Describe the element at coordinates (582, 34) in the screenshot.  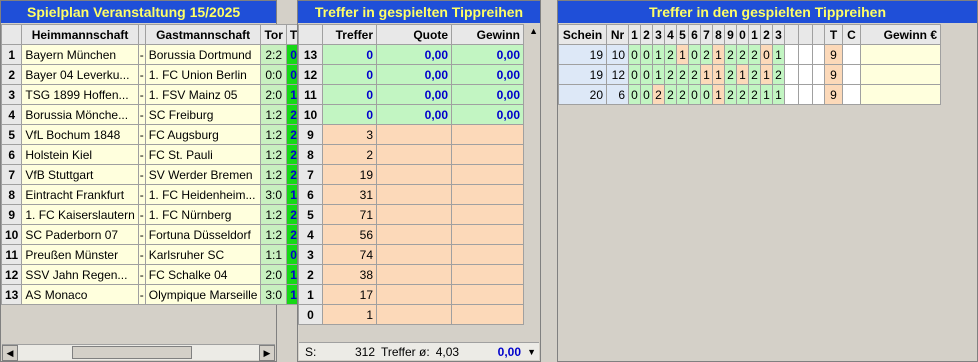
I see `col-schein: Schein` at that location.